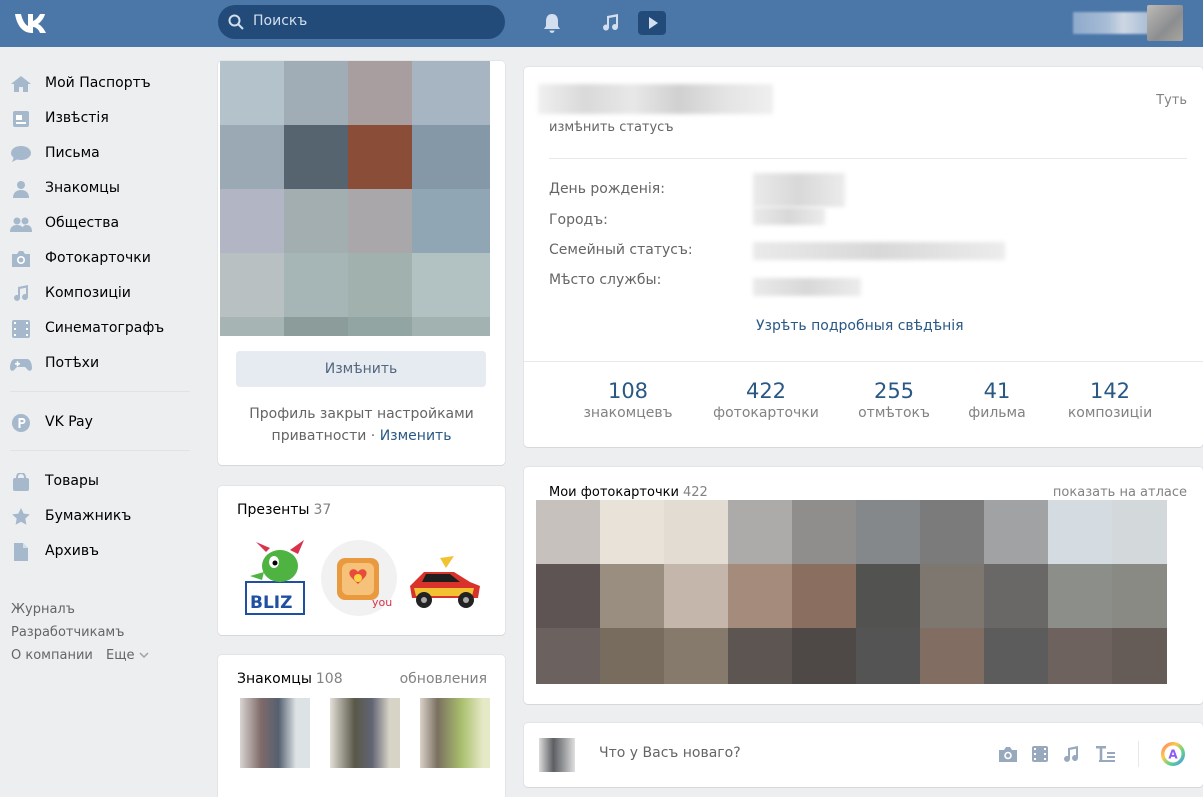  I want to click on photo-attach-icon, so click(1008, 754).